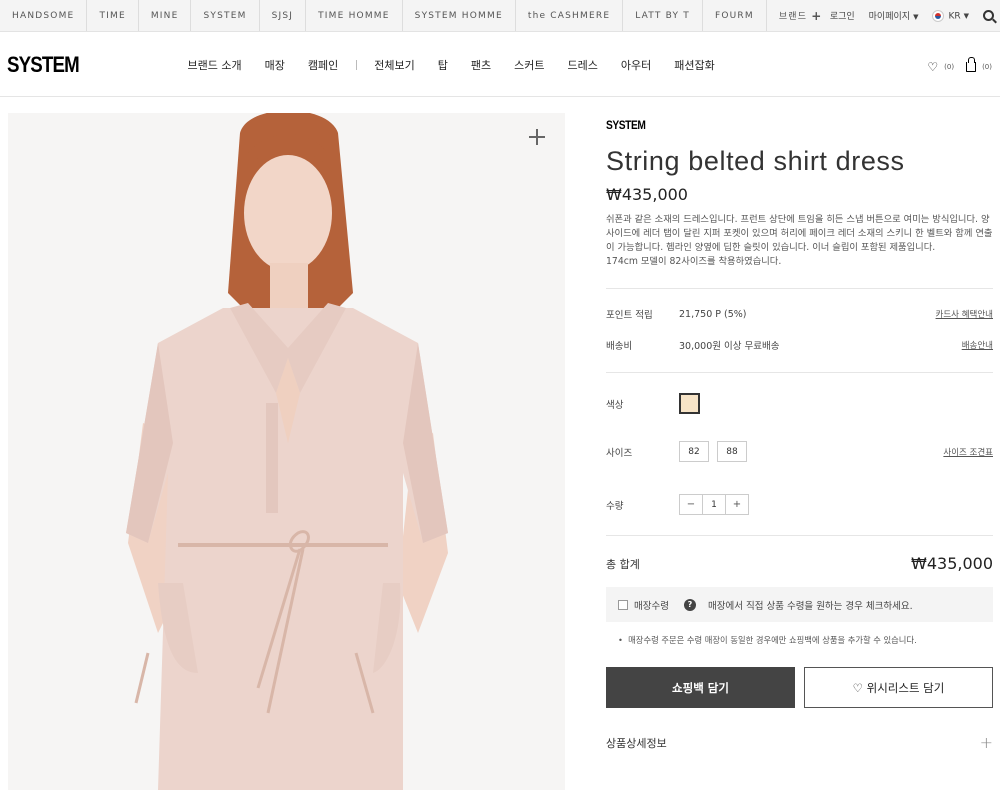 The width and height of the screenshot is (1000, 790). Describe the element at coordinates (898, 687) in the screenshot. I see `add-to-wishlist-button: ♡ 위시리스트 담기` at that location.